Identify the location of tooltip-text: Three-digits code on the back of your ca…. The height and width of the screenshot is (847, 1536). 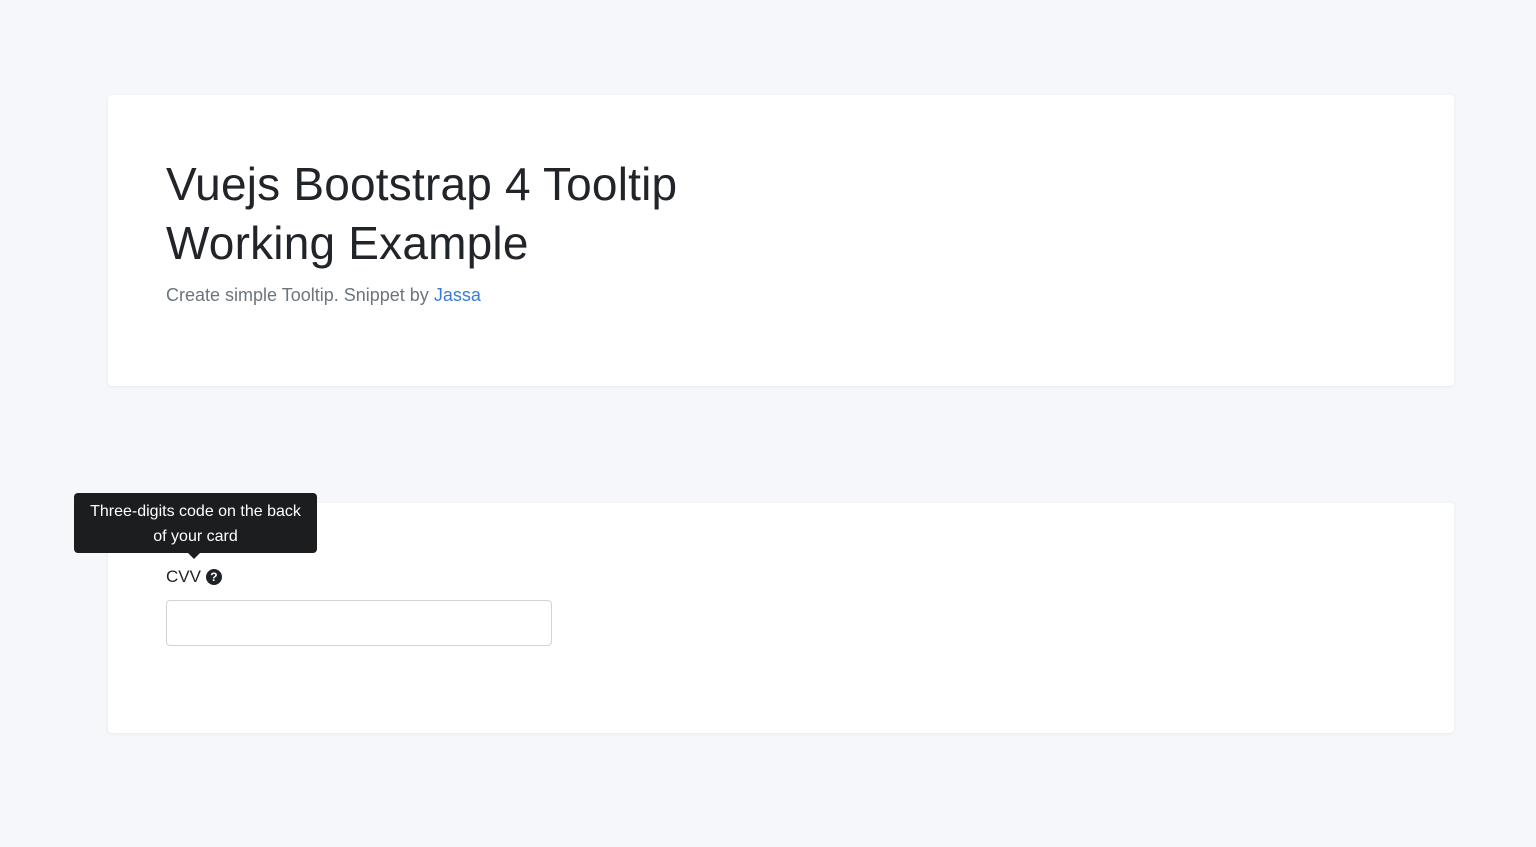
(195, 524).